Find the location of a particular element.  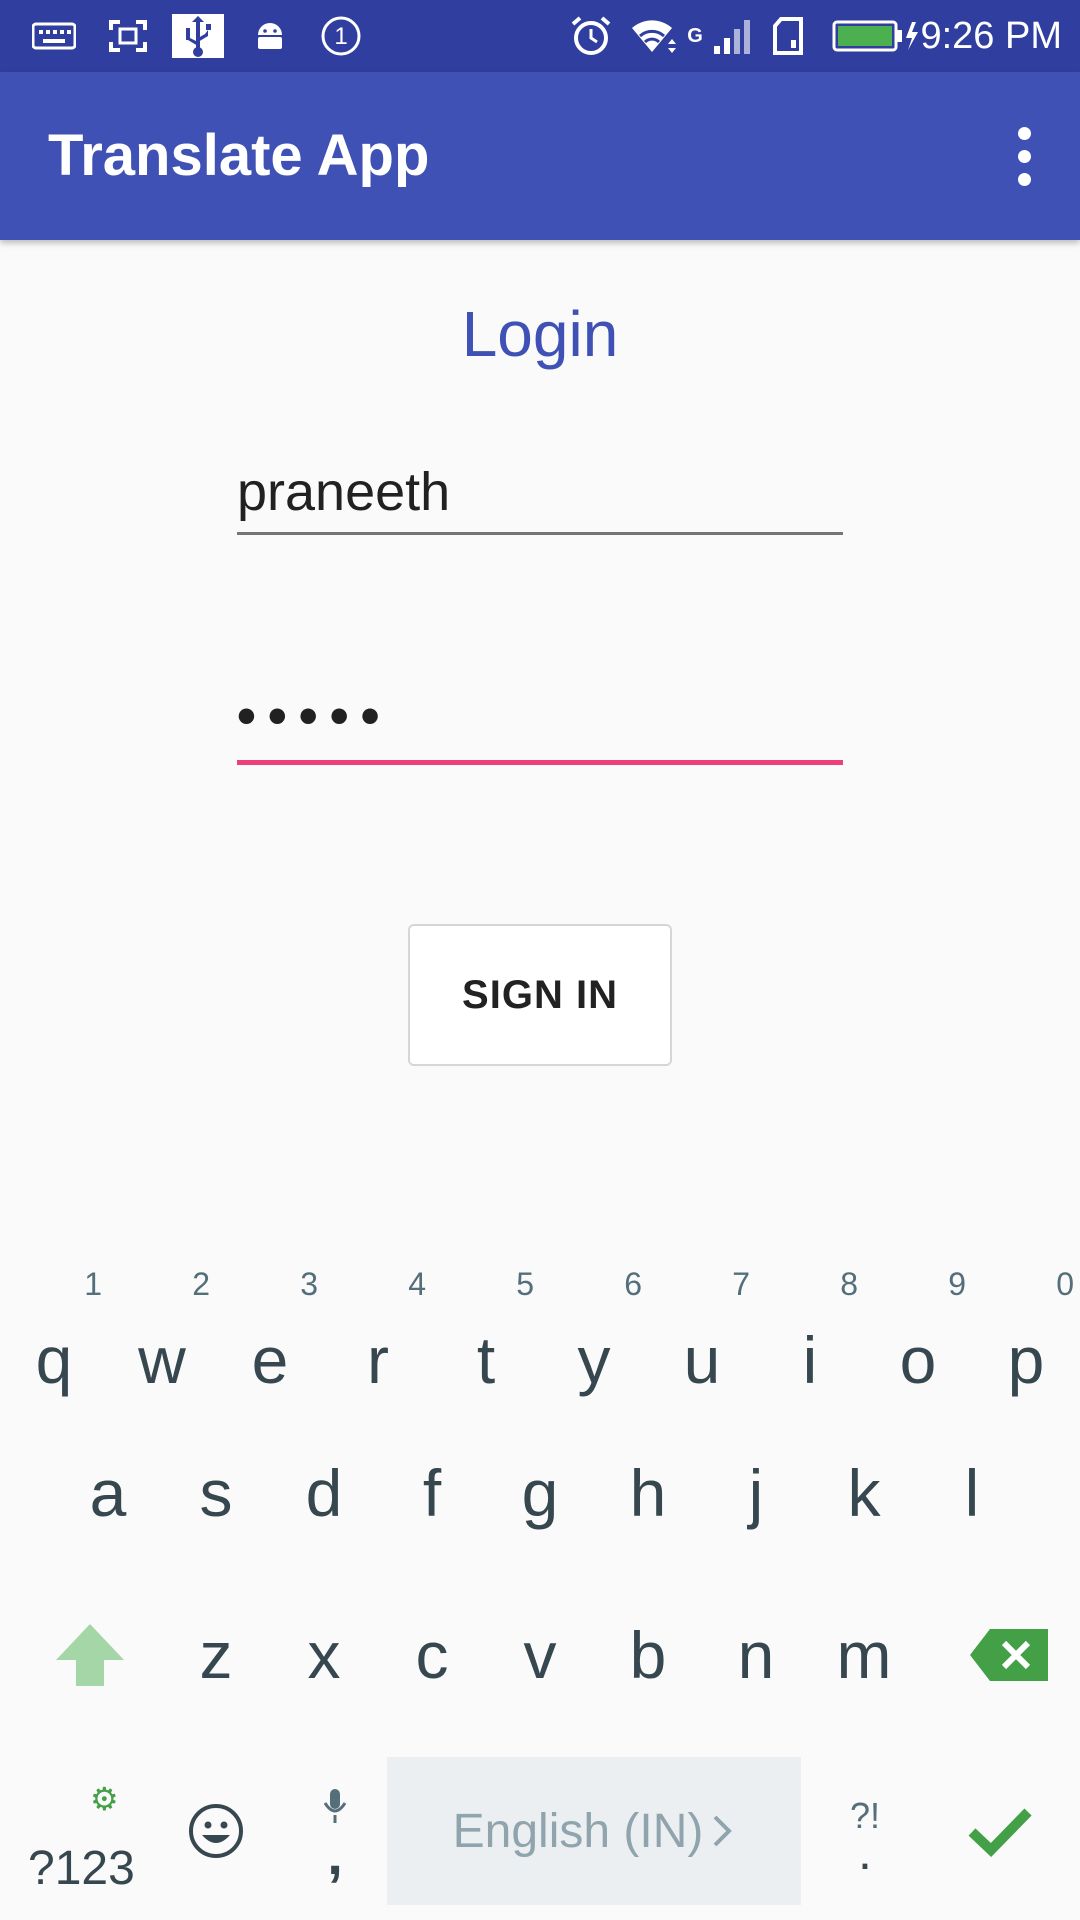

key-letter: j is located at coordinates (756, 1493).